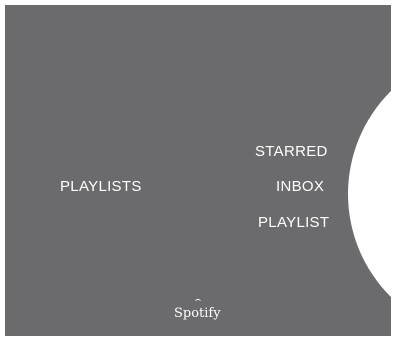  I want to click on starred-menu-item: STARRED, so click(291, 151).